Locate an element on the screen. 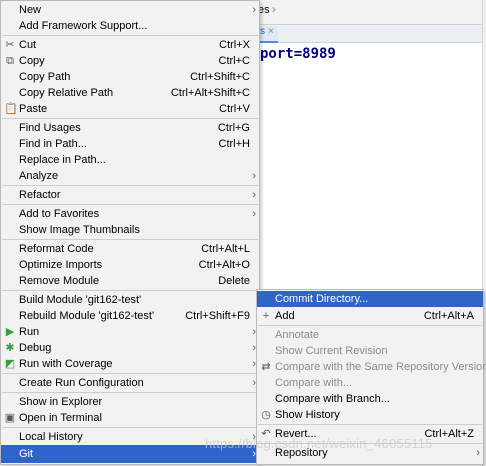 Image resolution: width=486 pixels, height=466 pixels. editor-tab: s × is located at coordinates (268, 34).